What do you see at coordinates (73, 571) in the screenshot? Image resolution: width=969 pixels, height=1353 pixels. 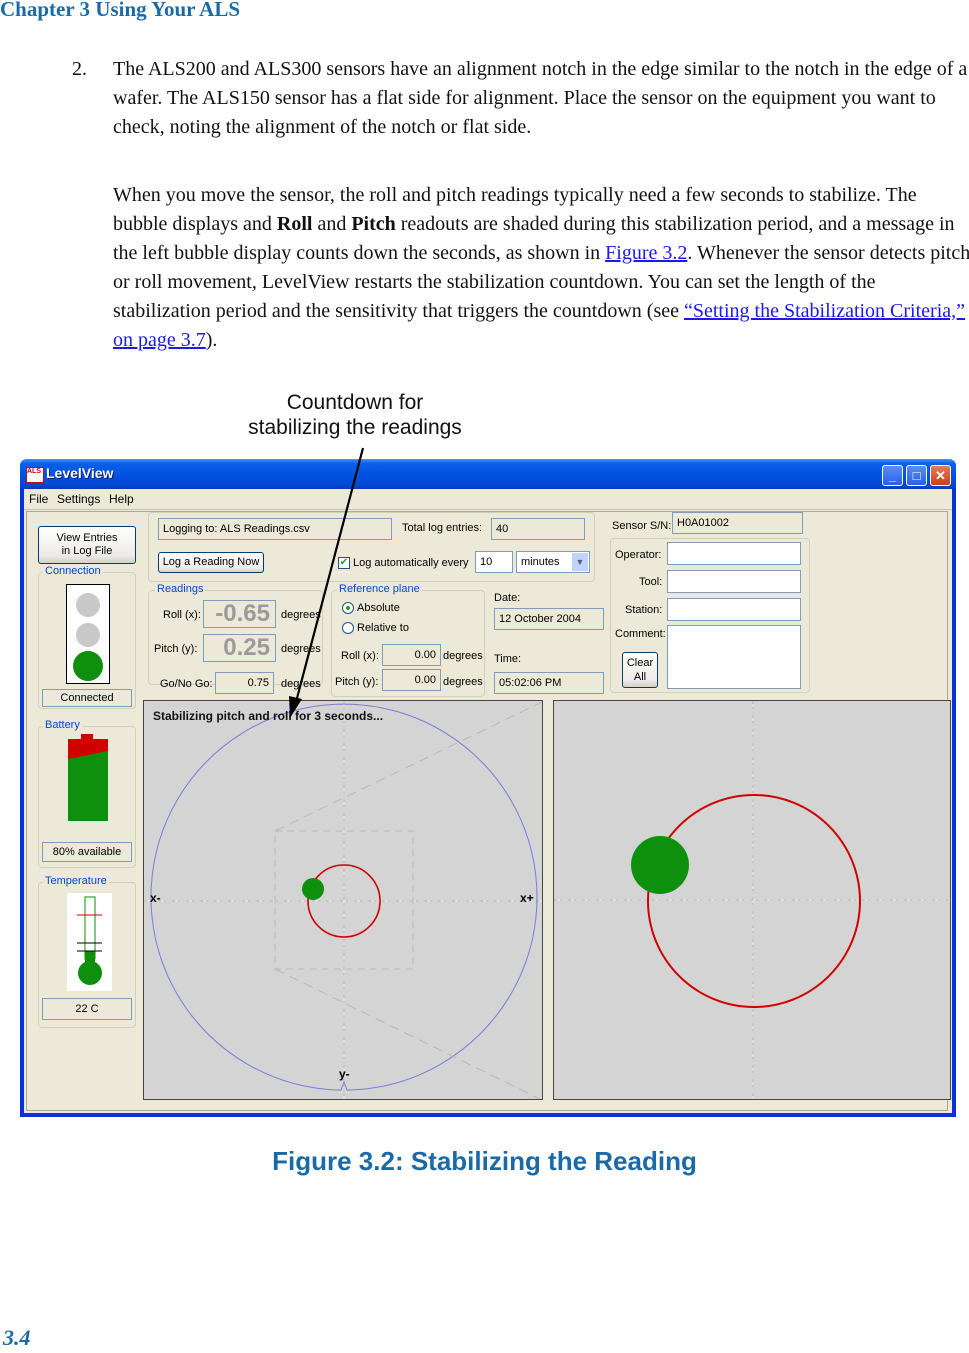 I see `connection-label: Connection` at bounding box center [73, 571].